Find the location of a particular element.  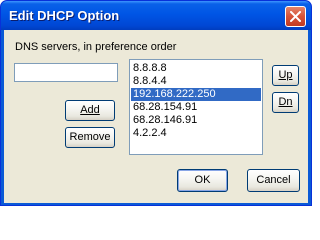

move-up-button: Up is located at coordinates (285, 75).